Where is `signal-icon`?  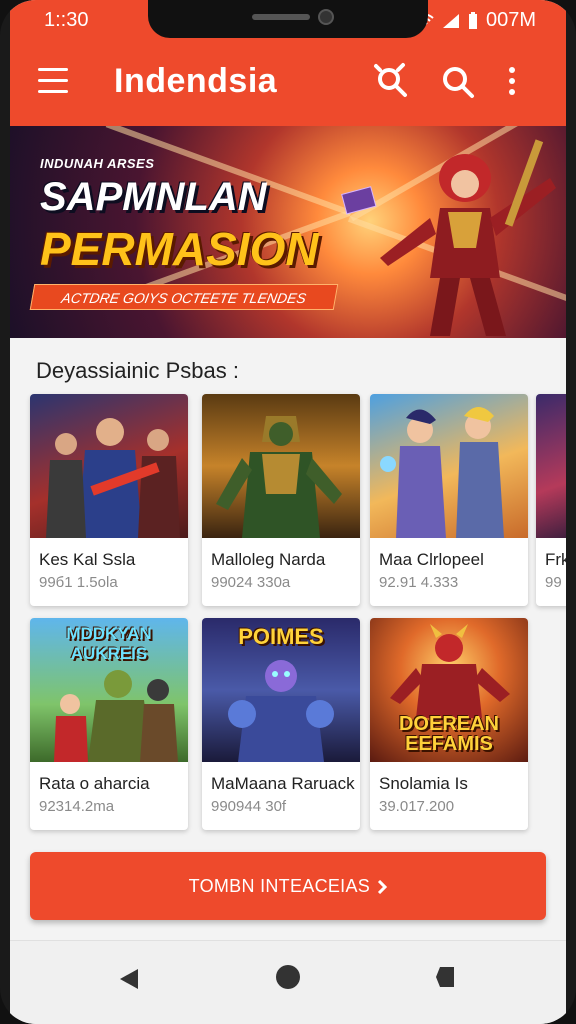 signal-icon is located at coordinates (450, 20).